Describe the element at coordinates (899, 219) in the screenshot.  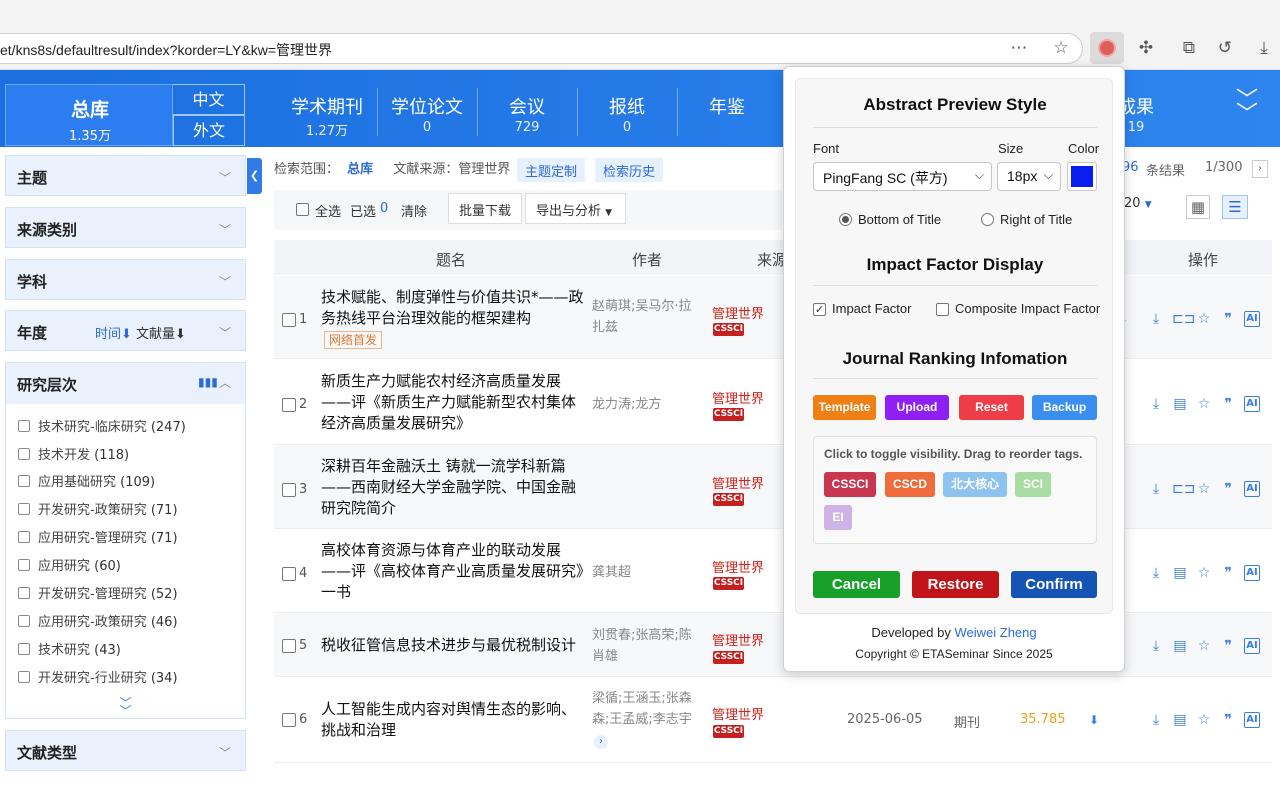
I see `radio-bottom-label: Bottom of Title` at that location.